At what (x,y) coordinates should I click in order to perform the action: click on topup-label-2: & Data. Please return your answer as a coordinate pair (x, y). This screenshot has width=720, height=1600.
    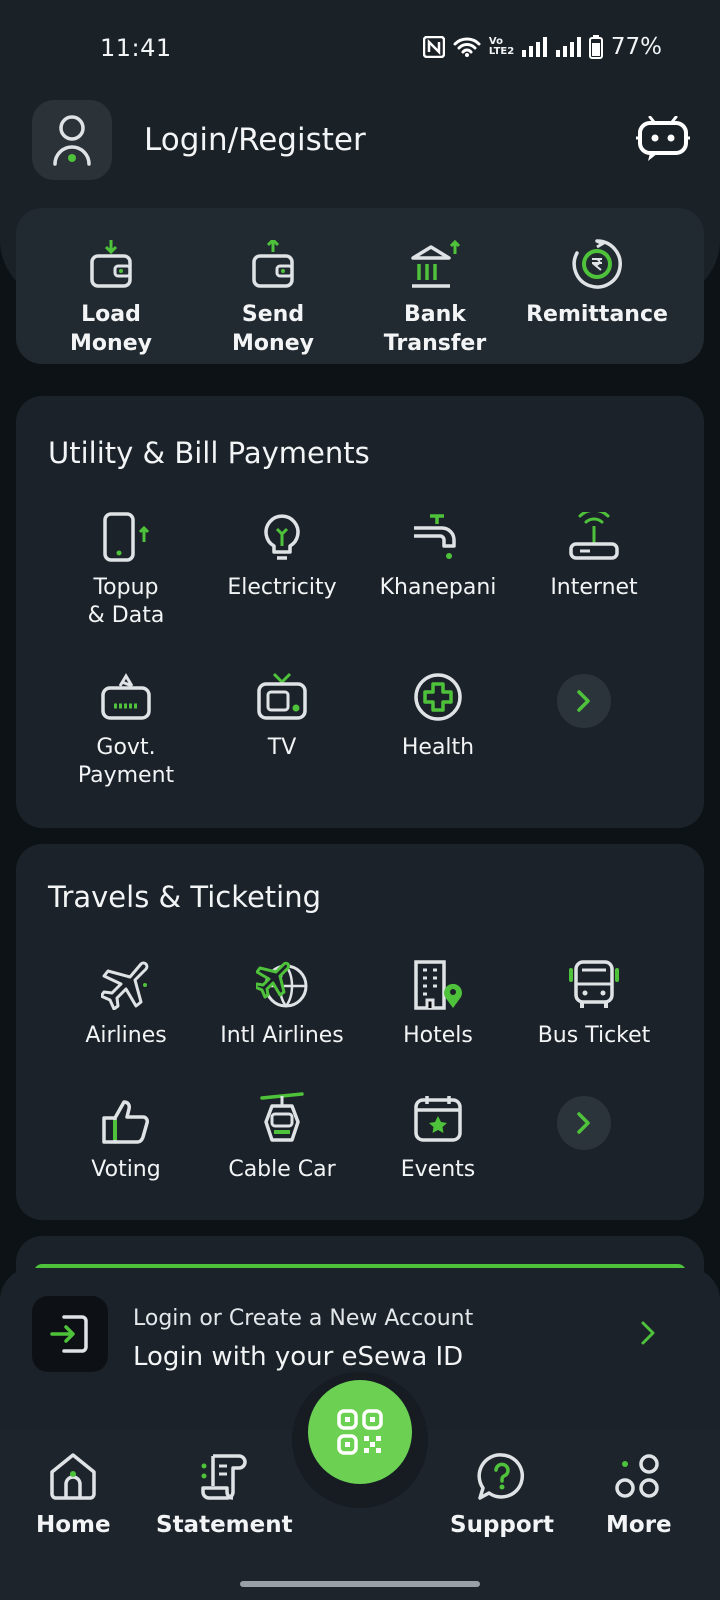
    Looking at the image, I should click on (126, 615).